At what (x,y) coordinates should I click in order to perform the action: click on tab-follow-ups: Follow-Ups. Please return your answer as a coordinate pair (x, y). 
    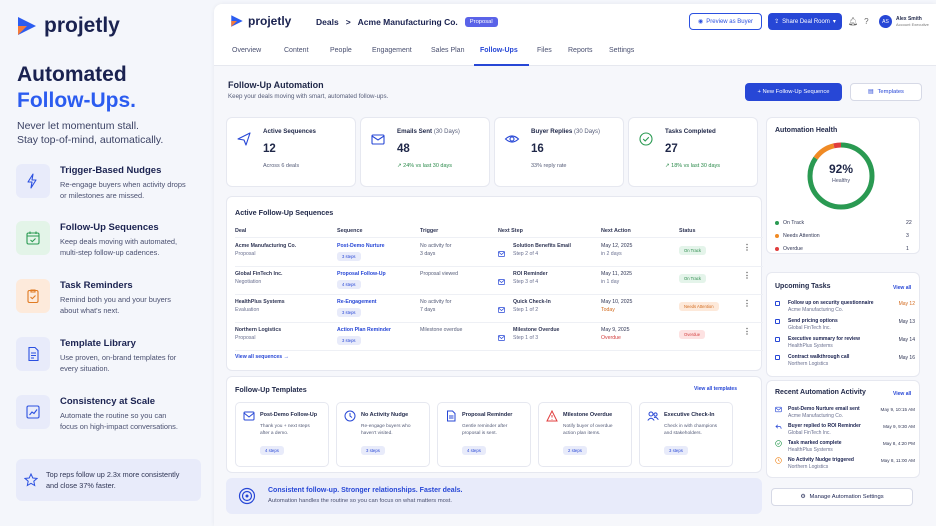
    Looking at the image, I should click on (499, 50).